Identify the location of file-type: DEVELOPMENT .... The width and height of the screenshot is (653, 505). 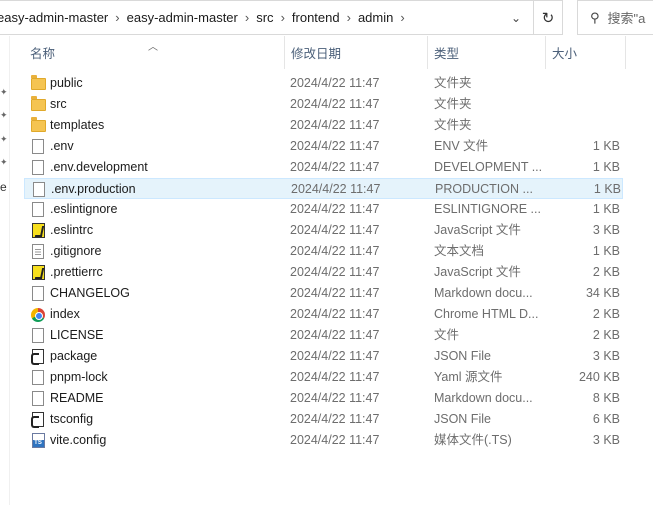
(488, 167).